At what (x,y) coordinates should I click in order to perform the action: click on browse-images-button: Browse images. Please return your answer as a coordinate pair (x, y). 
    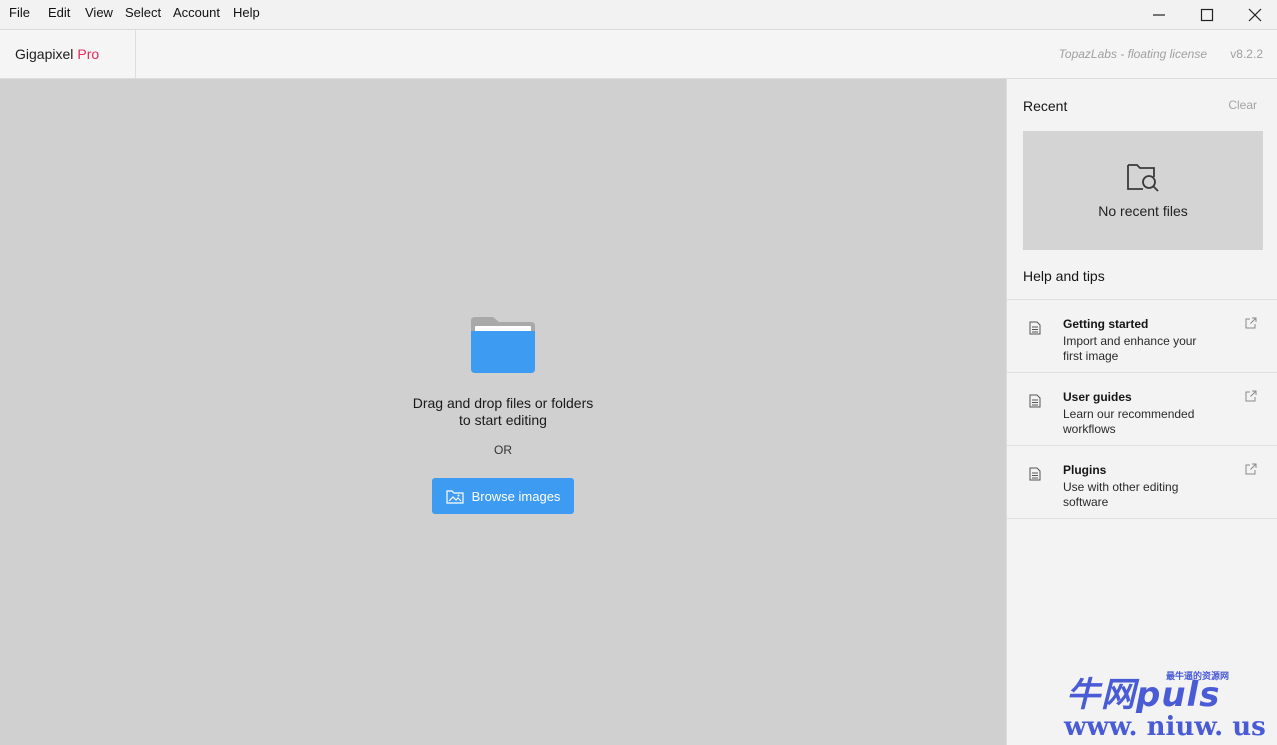
    Looking at the image, I should click on (503, 496).